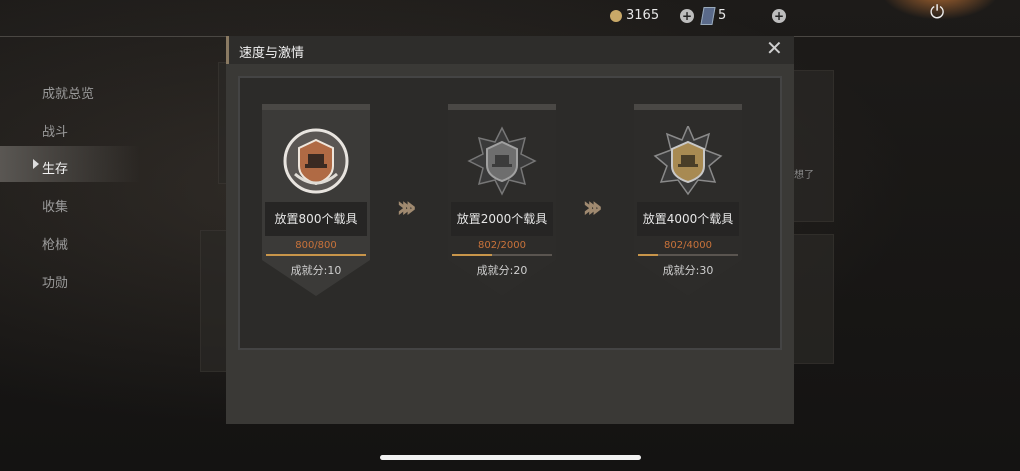  I want to click on card-count: 5, so click(722, 15).